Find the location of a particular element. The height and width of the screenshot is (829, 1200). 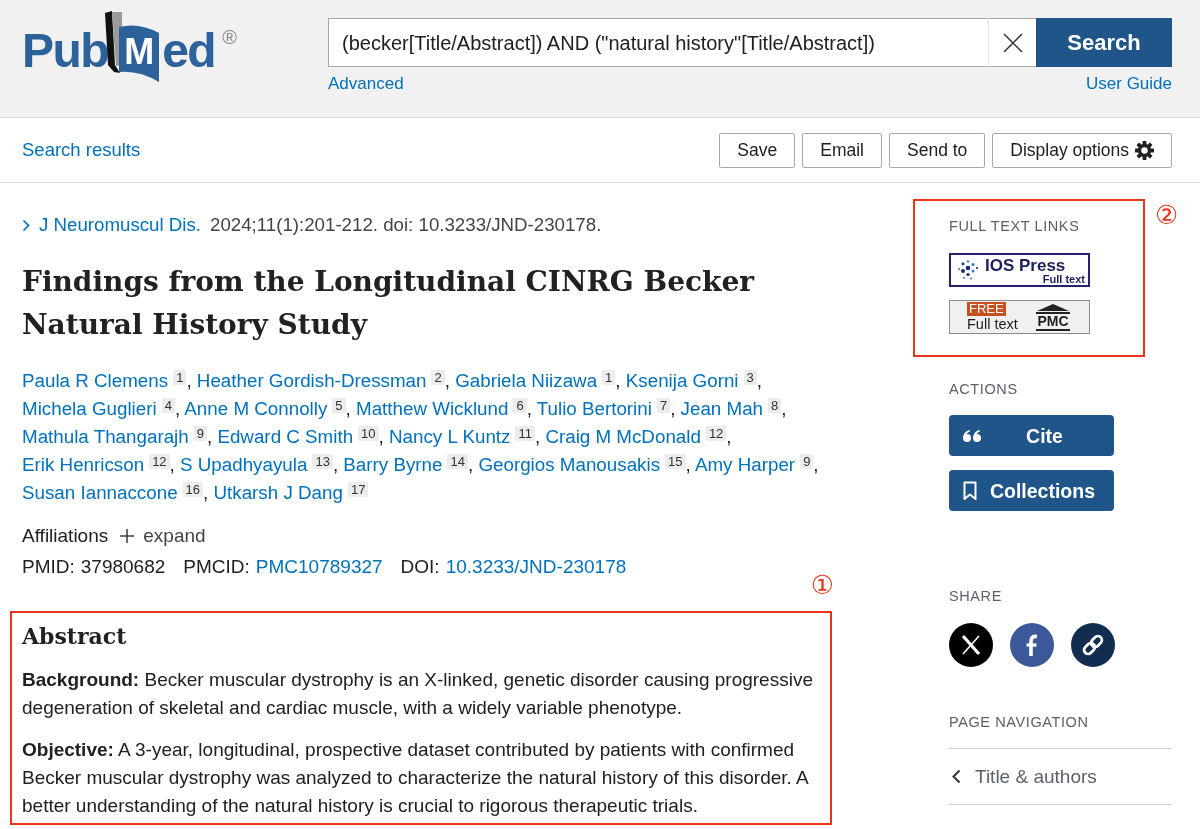

dots-logo-icon is located at coordinates (967, 270).